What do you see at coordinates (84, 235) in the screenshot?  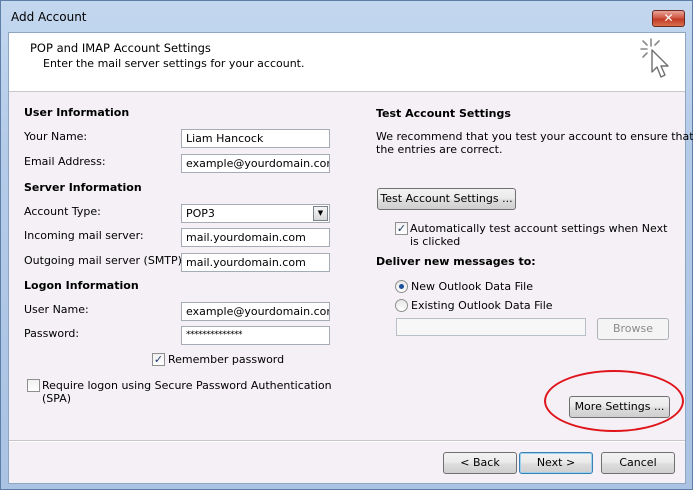 I see `incoming-server-label: Incoming mail server:` at bounding box center [84, 235].